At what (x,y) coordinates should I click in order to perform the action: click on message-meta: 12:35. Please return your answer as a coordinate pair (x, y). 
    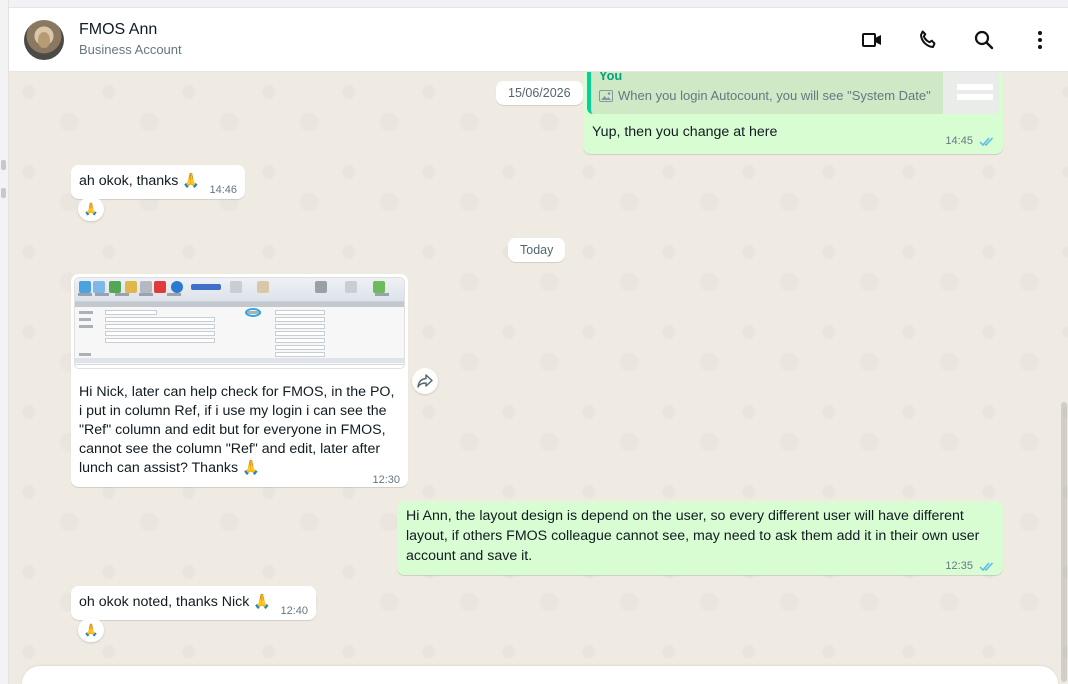
    Looking at the image, I should click on (970, 566).